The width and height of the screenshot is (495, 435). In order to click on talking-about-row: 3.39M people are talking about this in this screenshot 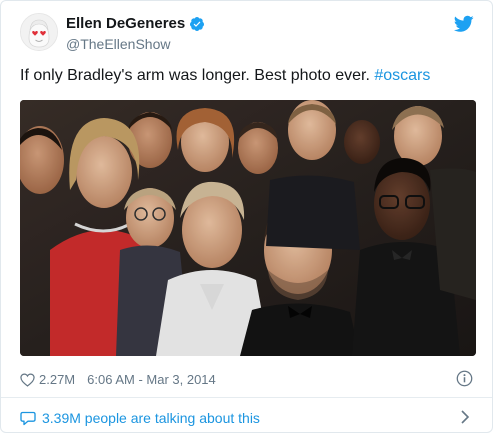, I will do `click(140, 418)`.